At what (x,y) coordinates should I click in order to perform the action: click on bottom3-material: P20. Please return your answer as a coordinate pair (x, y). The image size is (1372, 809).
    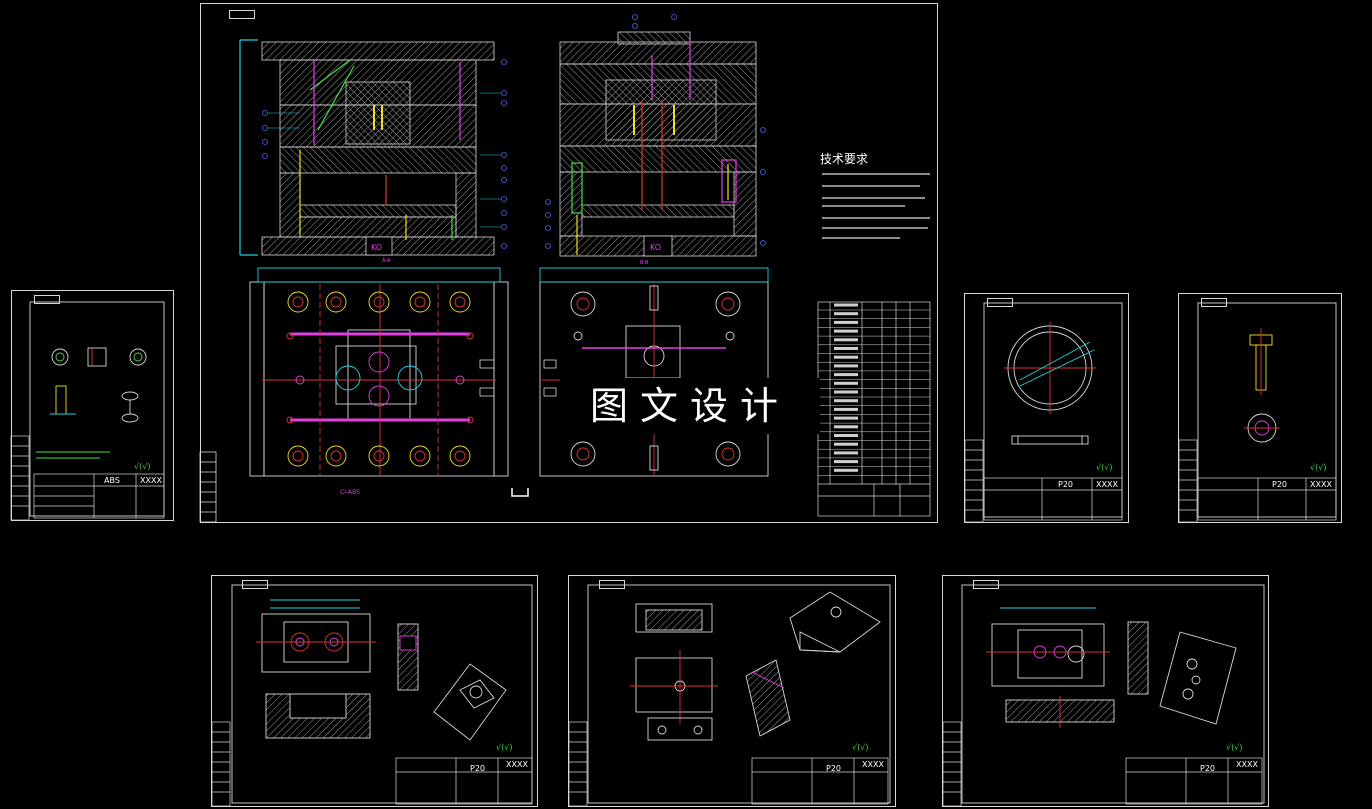
    Looking at the image, I should click on (1208, 768).